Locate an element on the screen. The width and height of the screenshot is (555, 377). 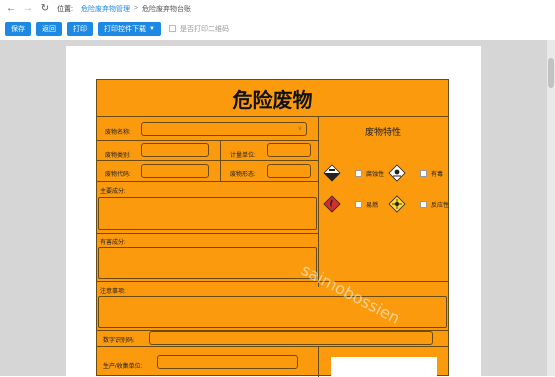
main-components-label: 主要成分: is located at coordinates (113, 192).